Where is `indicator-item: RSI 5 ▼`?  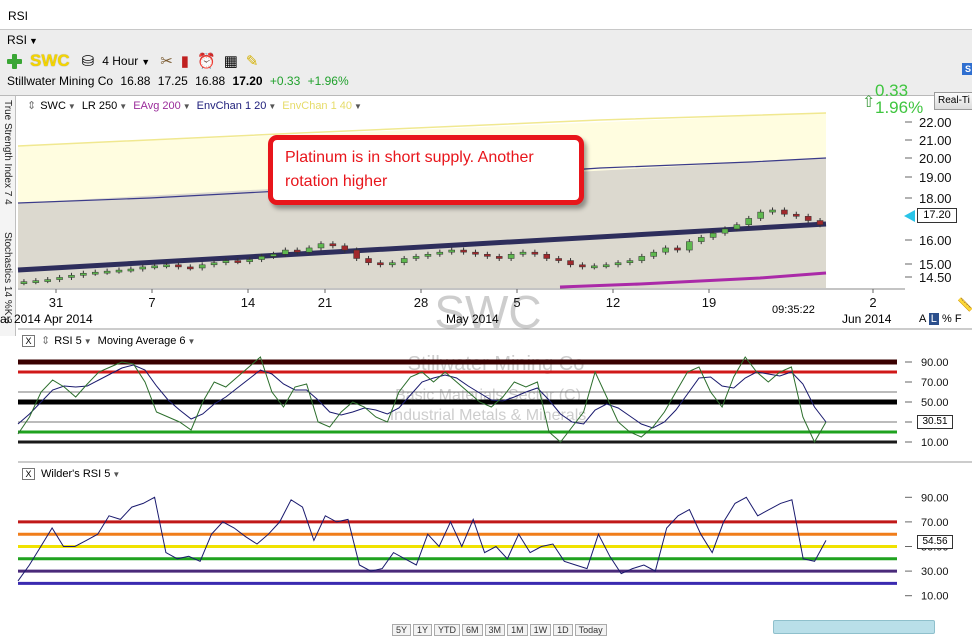
indicator-item: RSI 5 ▼ is located at coordinates (72, 341).